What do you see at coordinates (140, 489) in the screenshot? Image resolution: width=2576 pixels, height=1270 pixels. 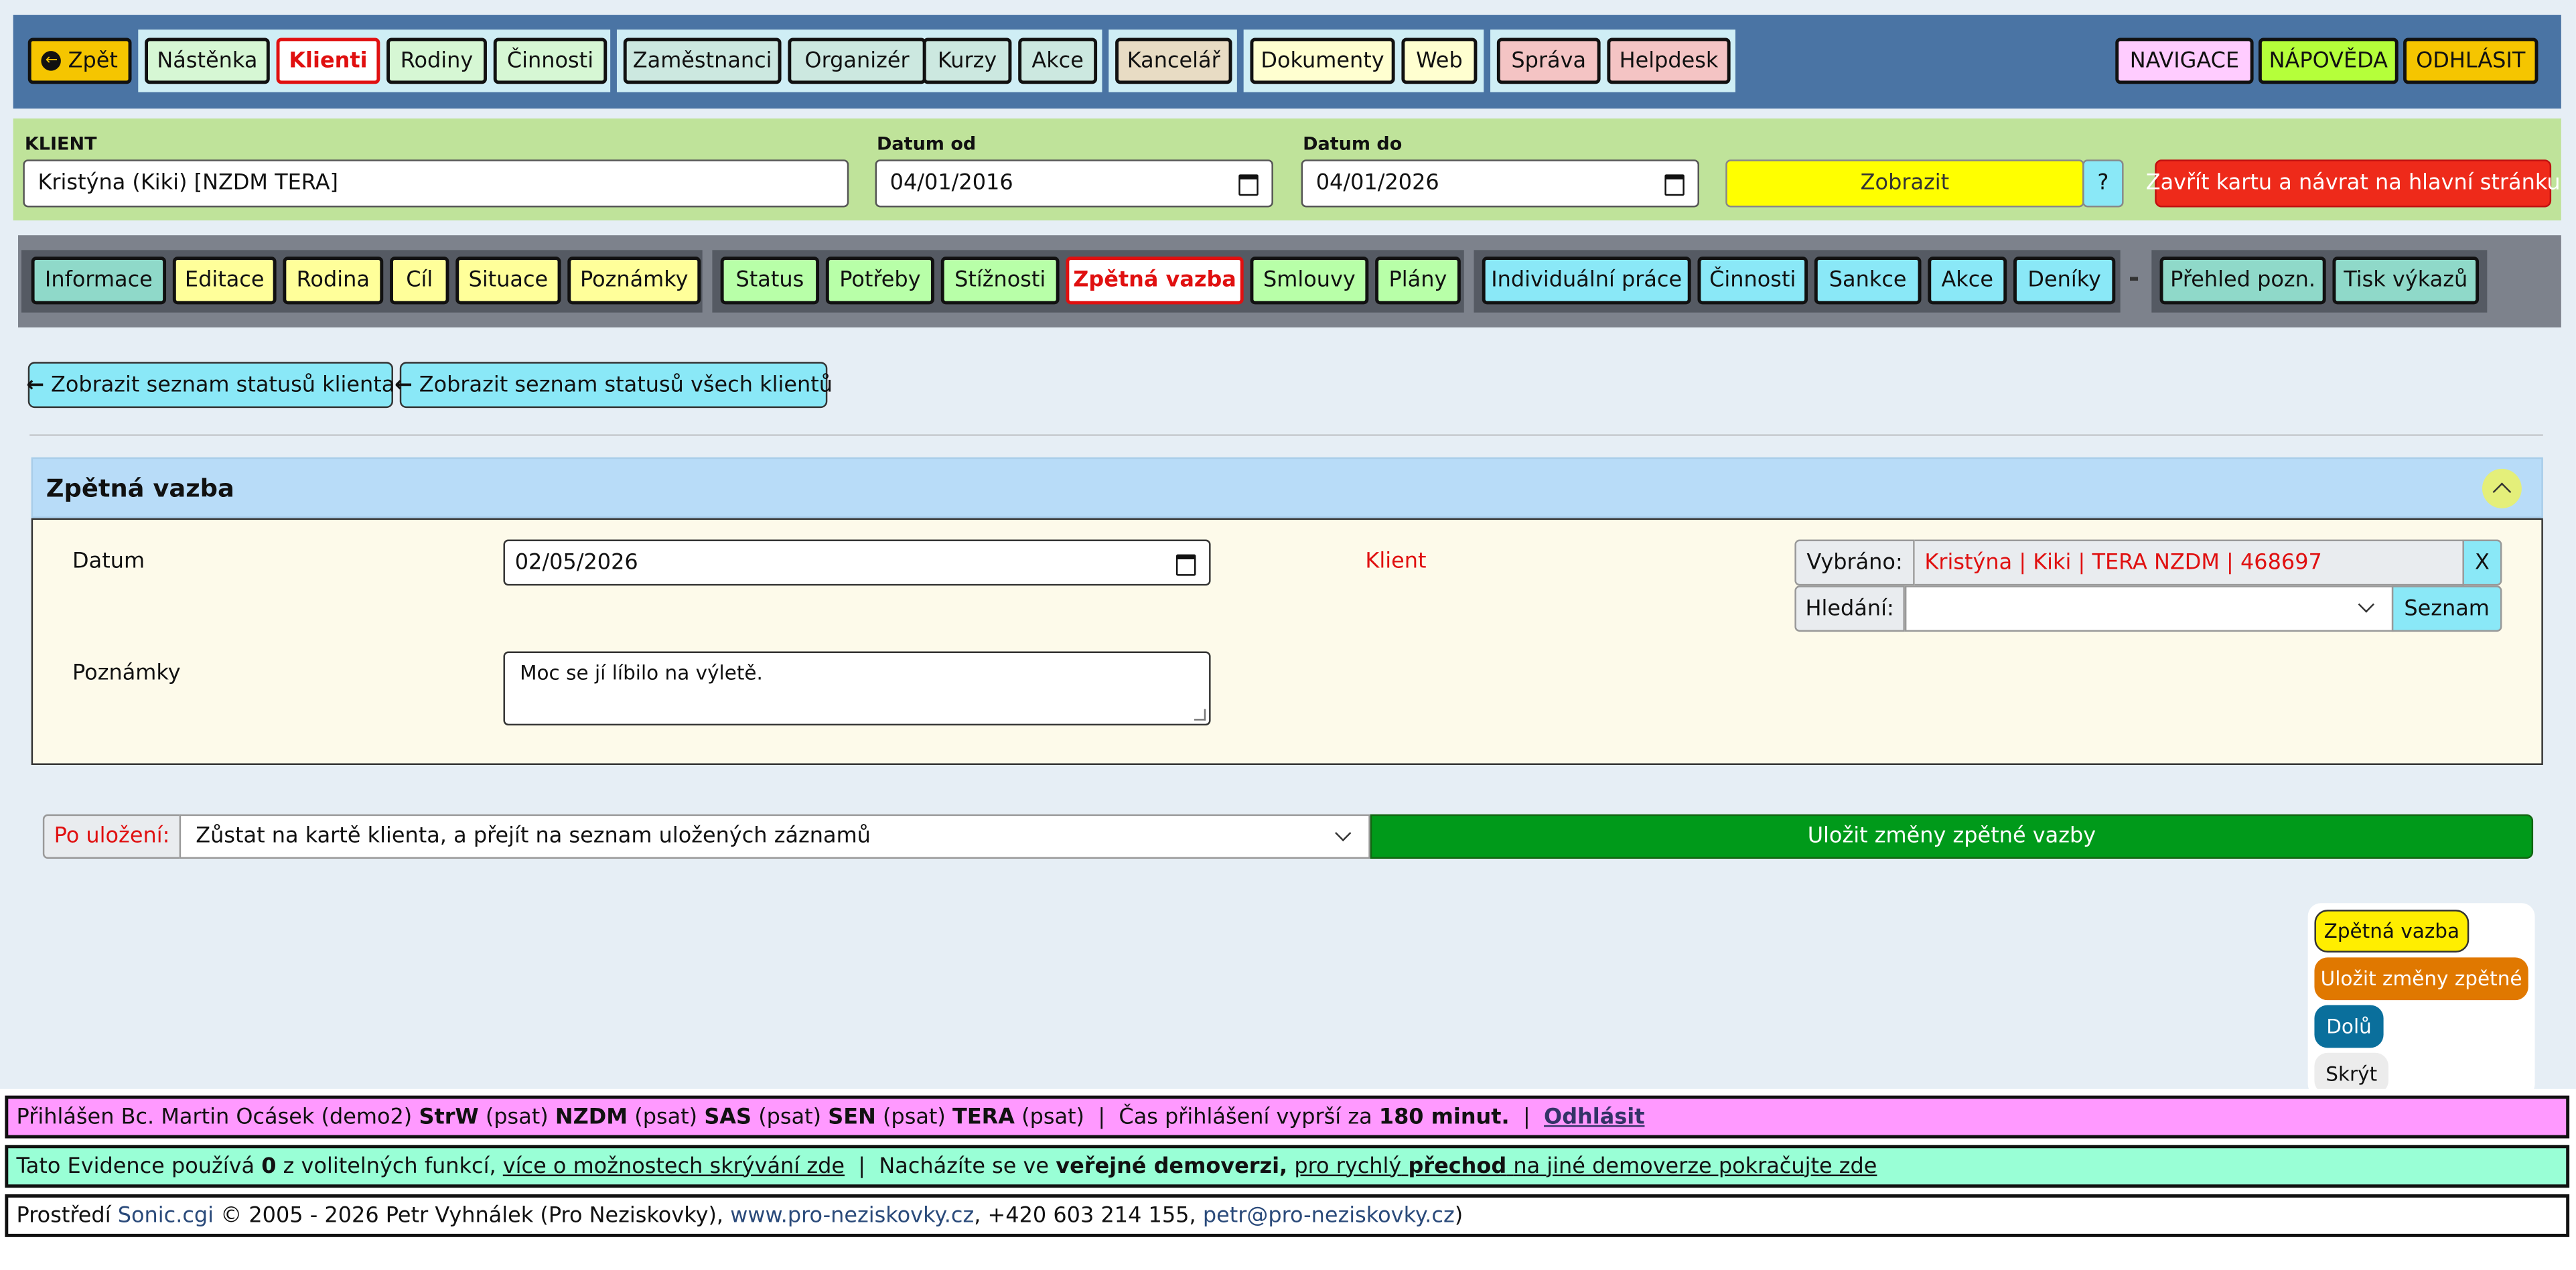 I see `form-title: Zpětná vazba` at bounding box center [140, 489].